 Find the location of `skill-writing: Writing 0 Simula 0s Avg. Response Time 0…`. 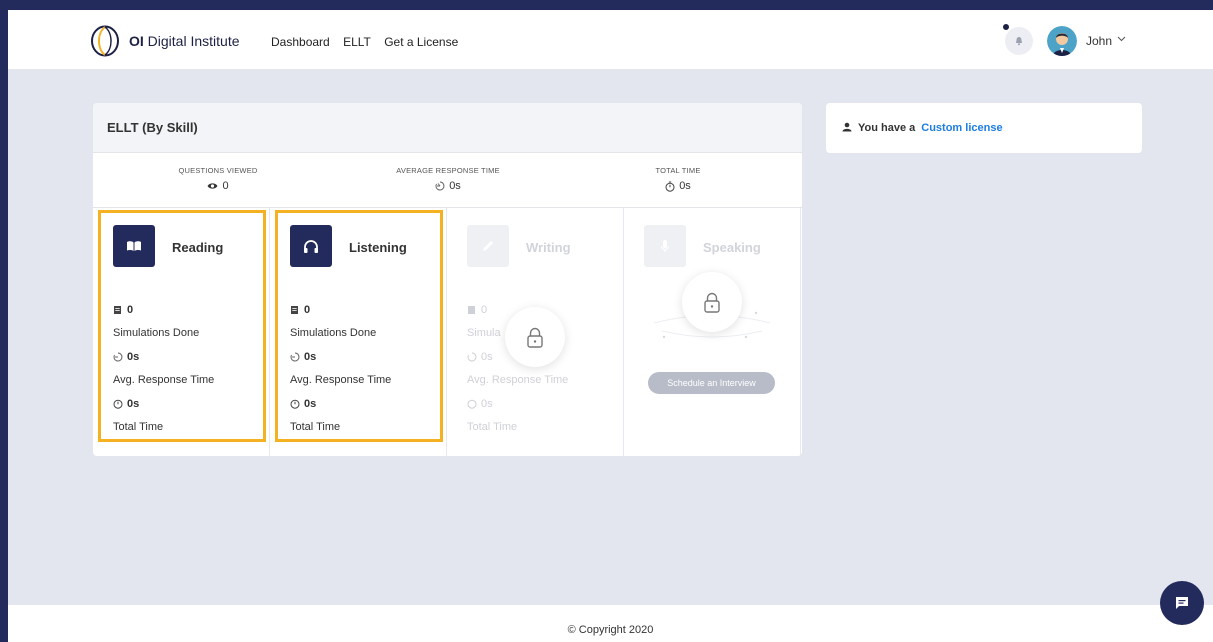

skill-writing: Writing 0 Simula 0s Avg. Response Time 0… is located at coordinates (535, 332).